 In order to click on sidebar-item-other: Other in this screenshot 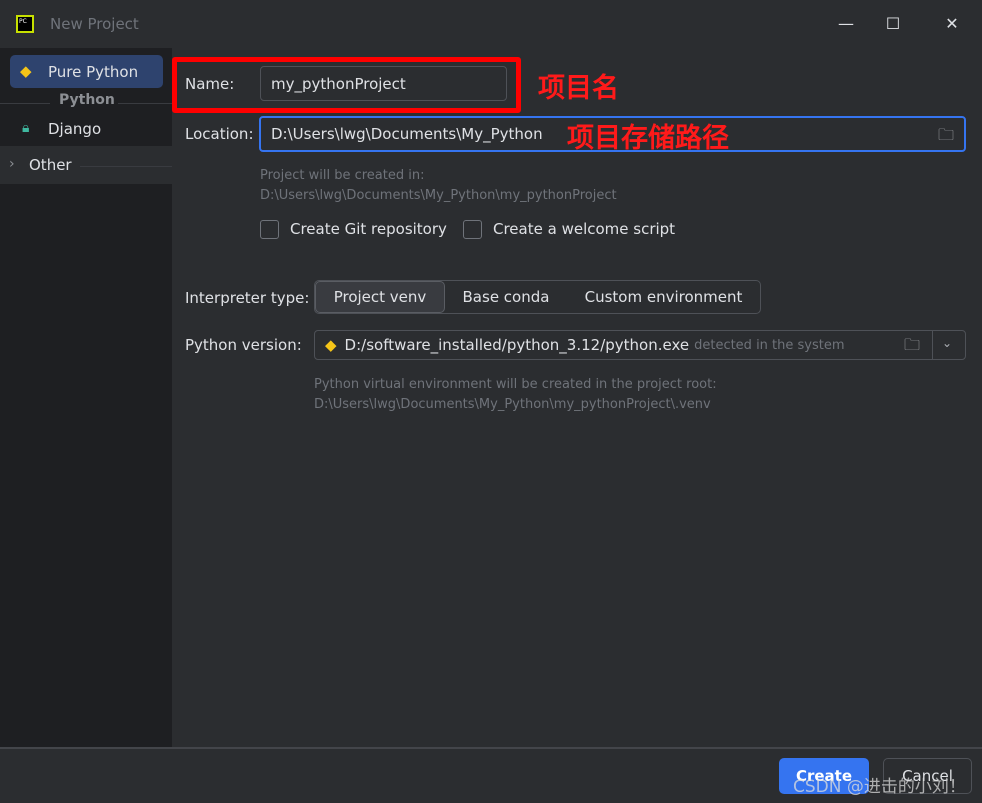, I will do `click(50, 165)`.